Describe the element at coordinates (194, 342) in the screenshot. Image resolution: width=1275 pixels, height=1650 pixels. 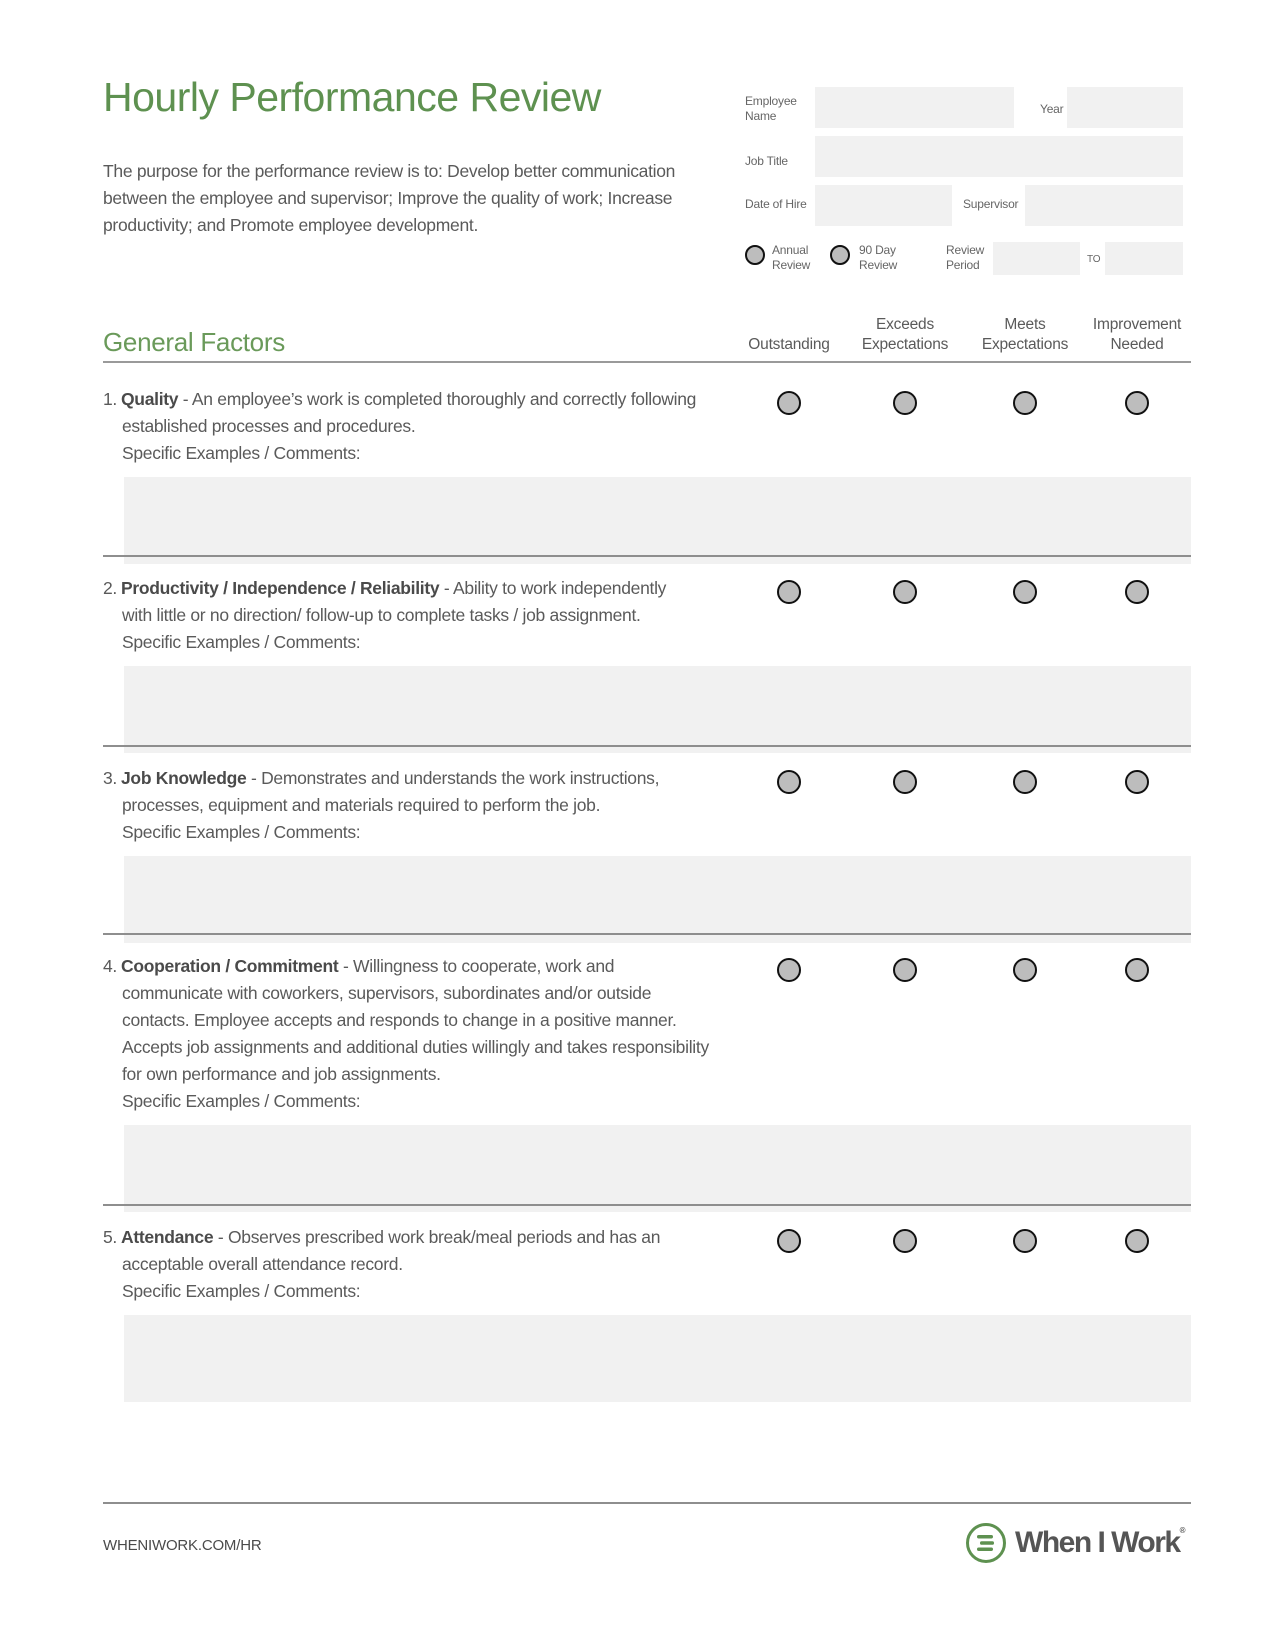
I see `section-title: General Factors` at that location.